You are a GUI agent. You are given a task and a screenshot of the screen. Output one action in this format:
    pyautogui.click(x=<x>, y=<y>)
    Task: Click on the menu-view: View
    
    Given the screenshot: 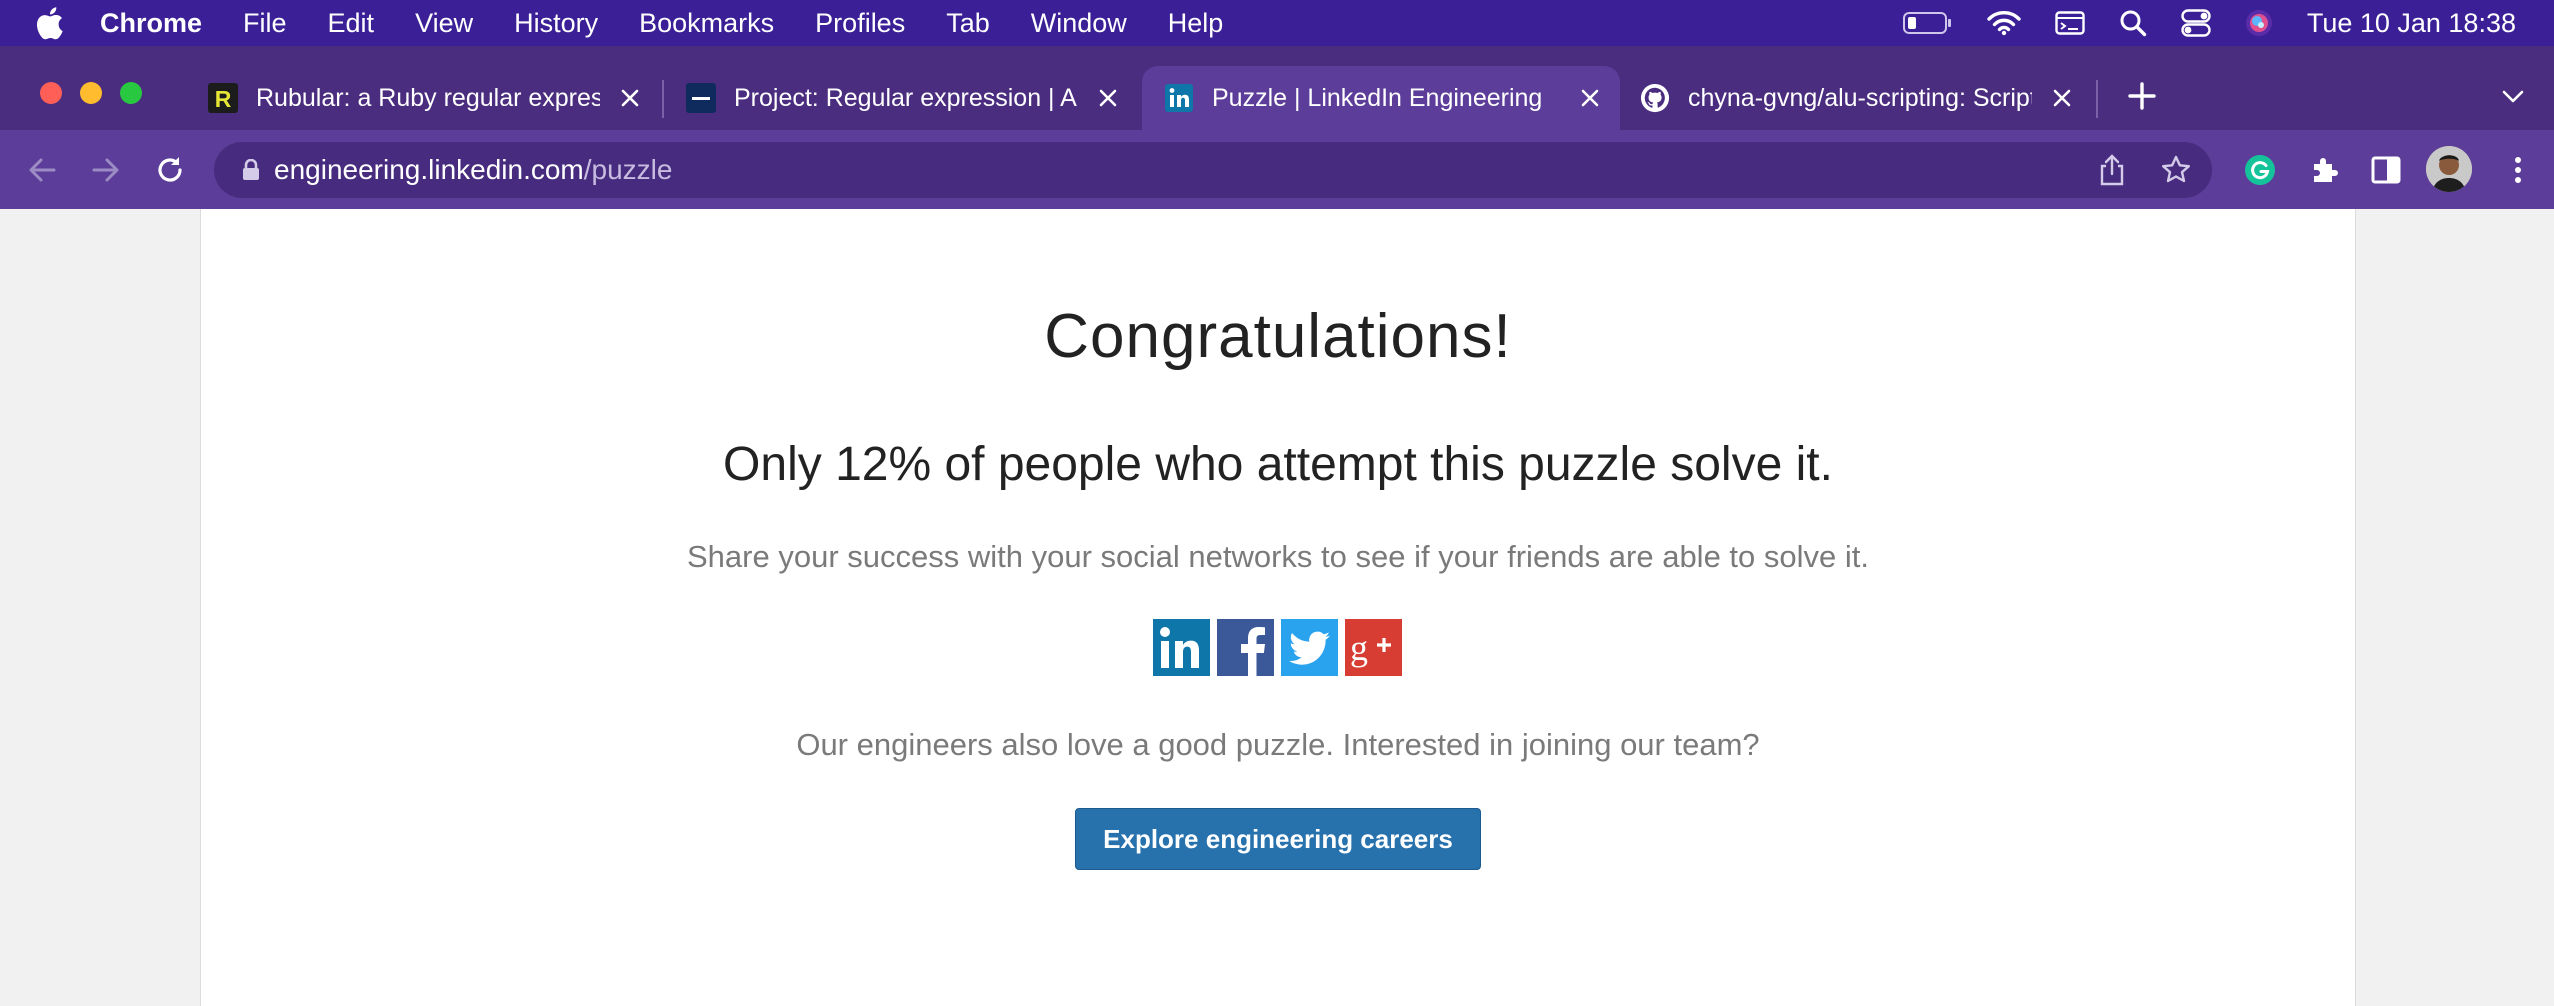 What is the action you would take?
    pyautogui.click(x=444, y=23)
    